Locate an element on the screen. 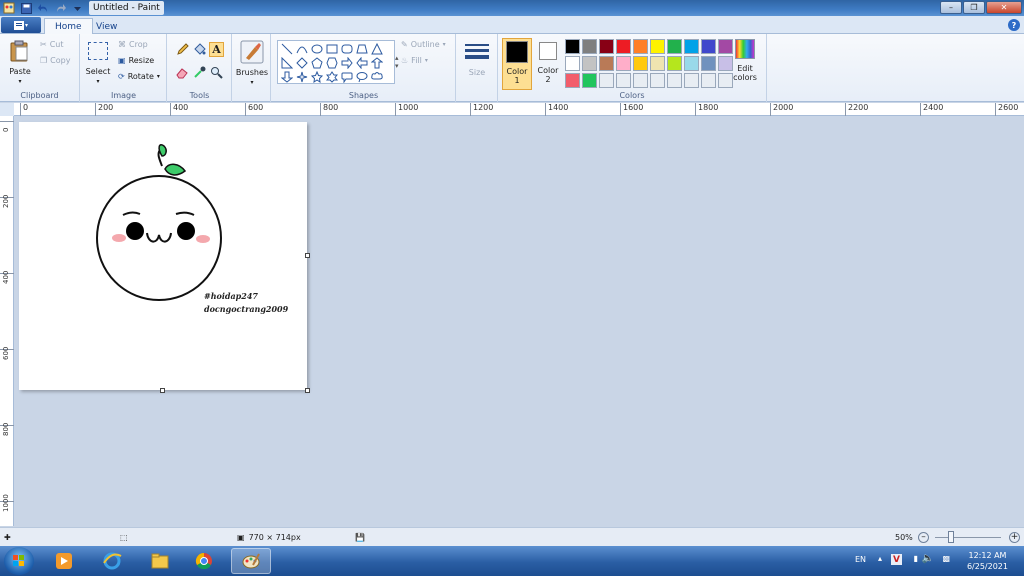 This screenshot has width=1024, height=576. pentagon-shape-icon is located at coordinates (317, 63).